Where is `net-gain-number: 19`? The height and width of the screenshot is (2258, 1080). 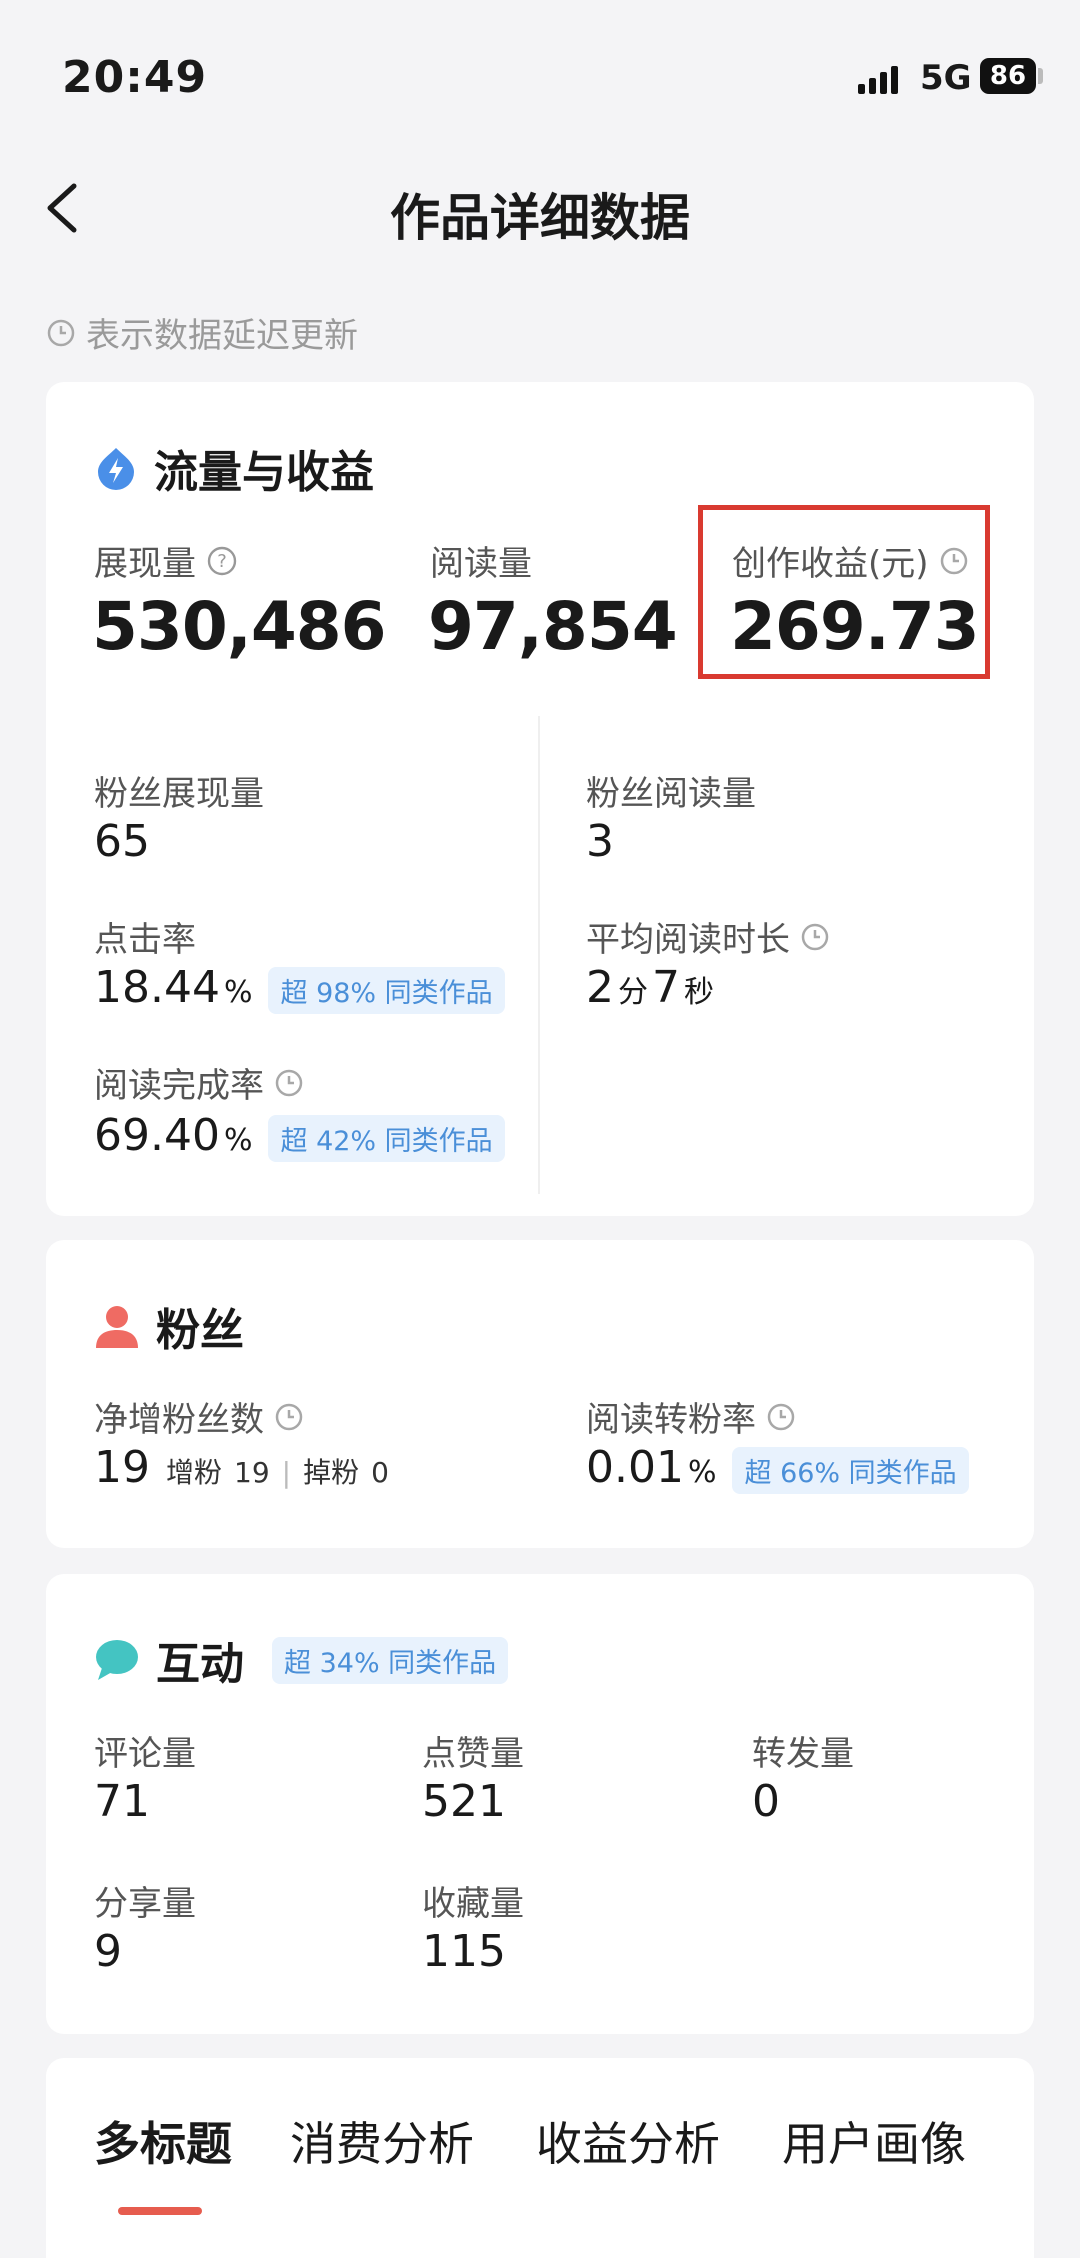
net-gain-number: 19 is located at coordinates (122, 1467).